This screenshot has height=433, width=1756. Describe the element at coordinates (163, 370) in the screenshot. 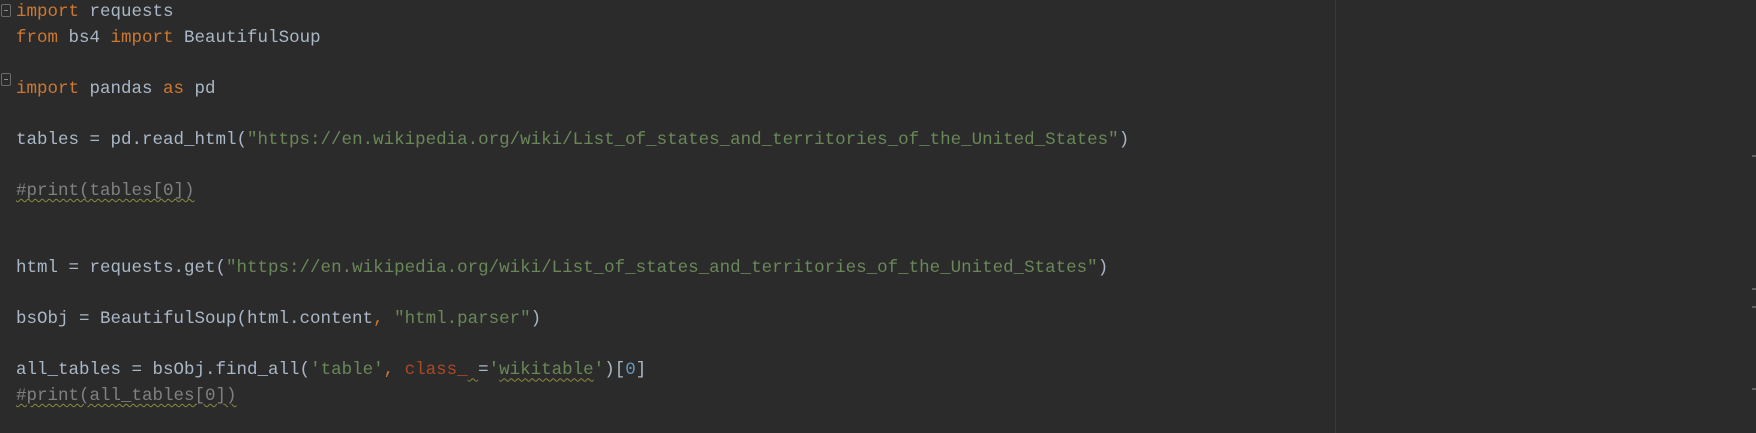

I see `code-token: all_tables = bsObj.find_all(` at that location.